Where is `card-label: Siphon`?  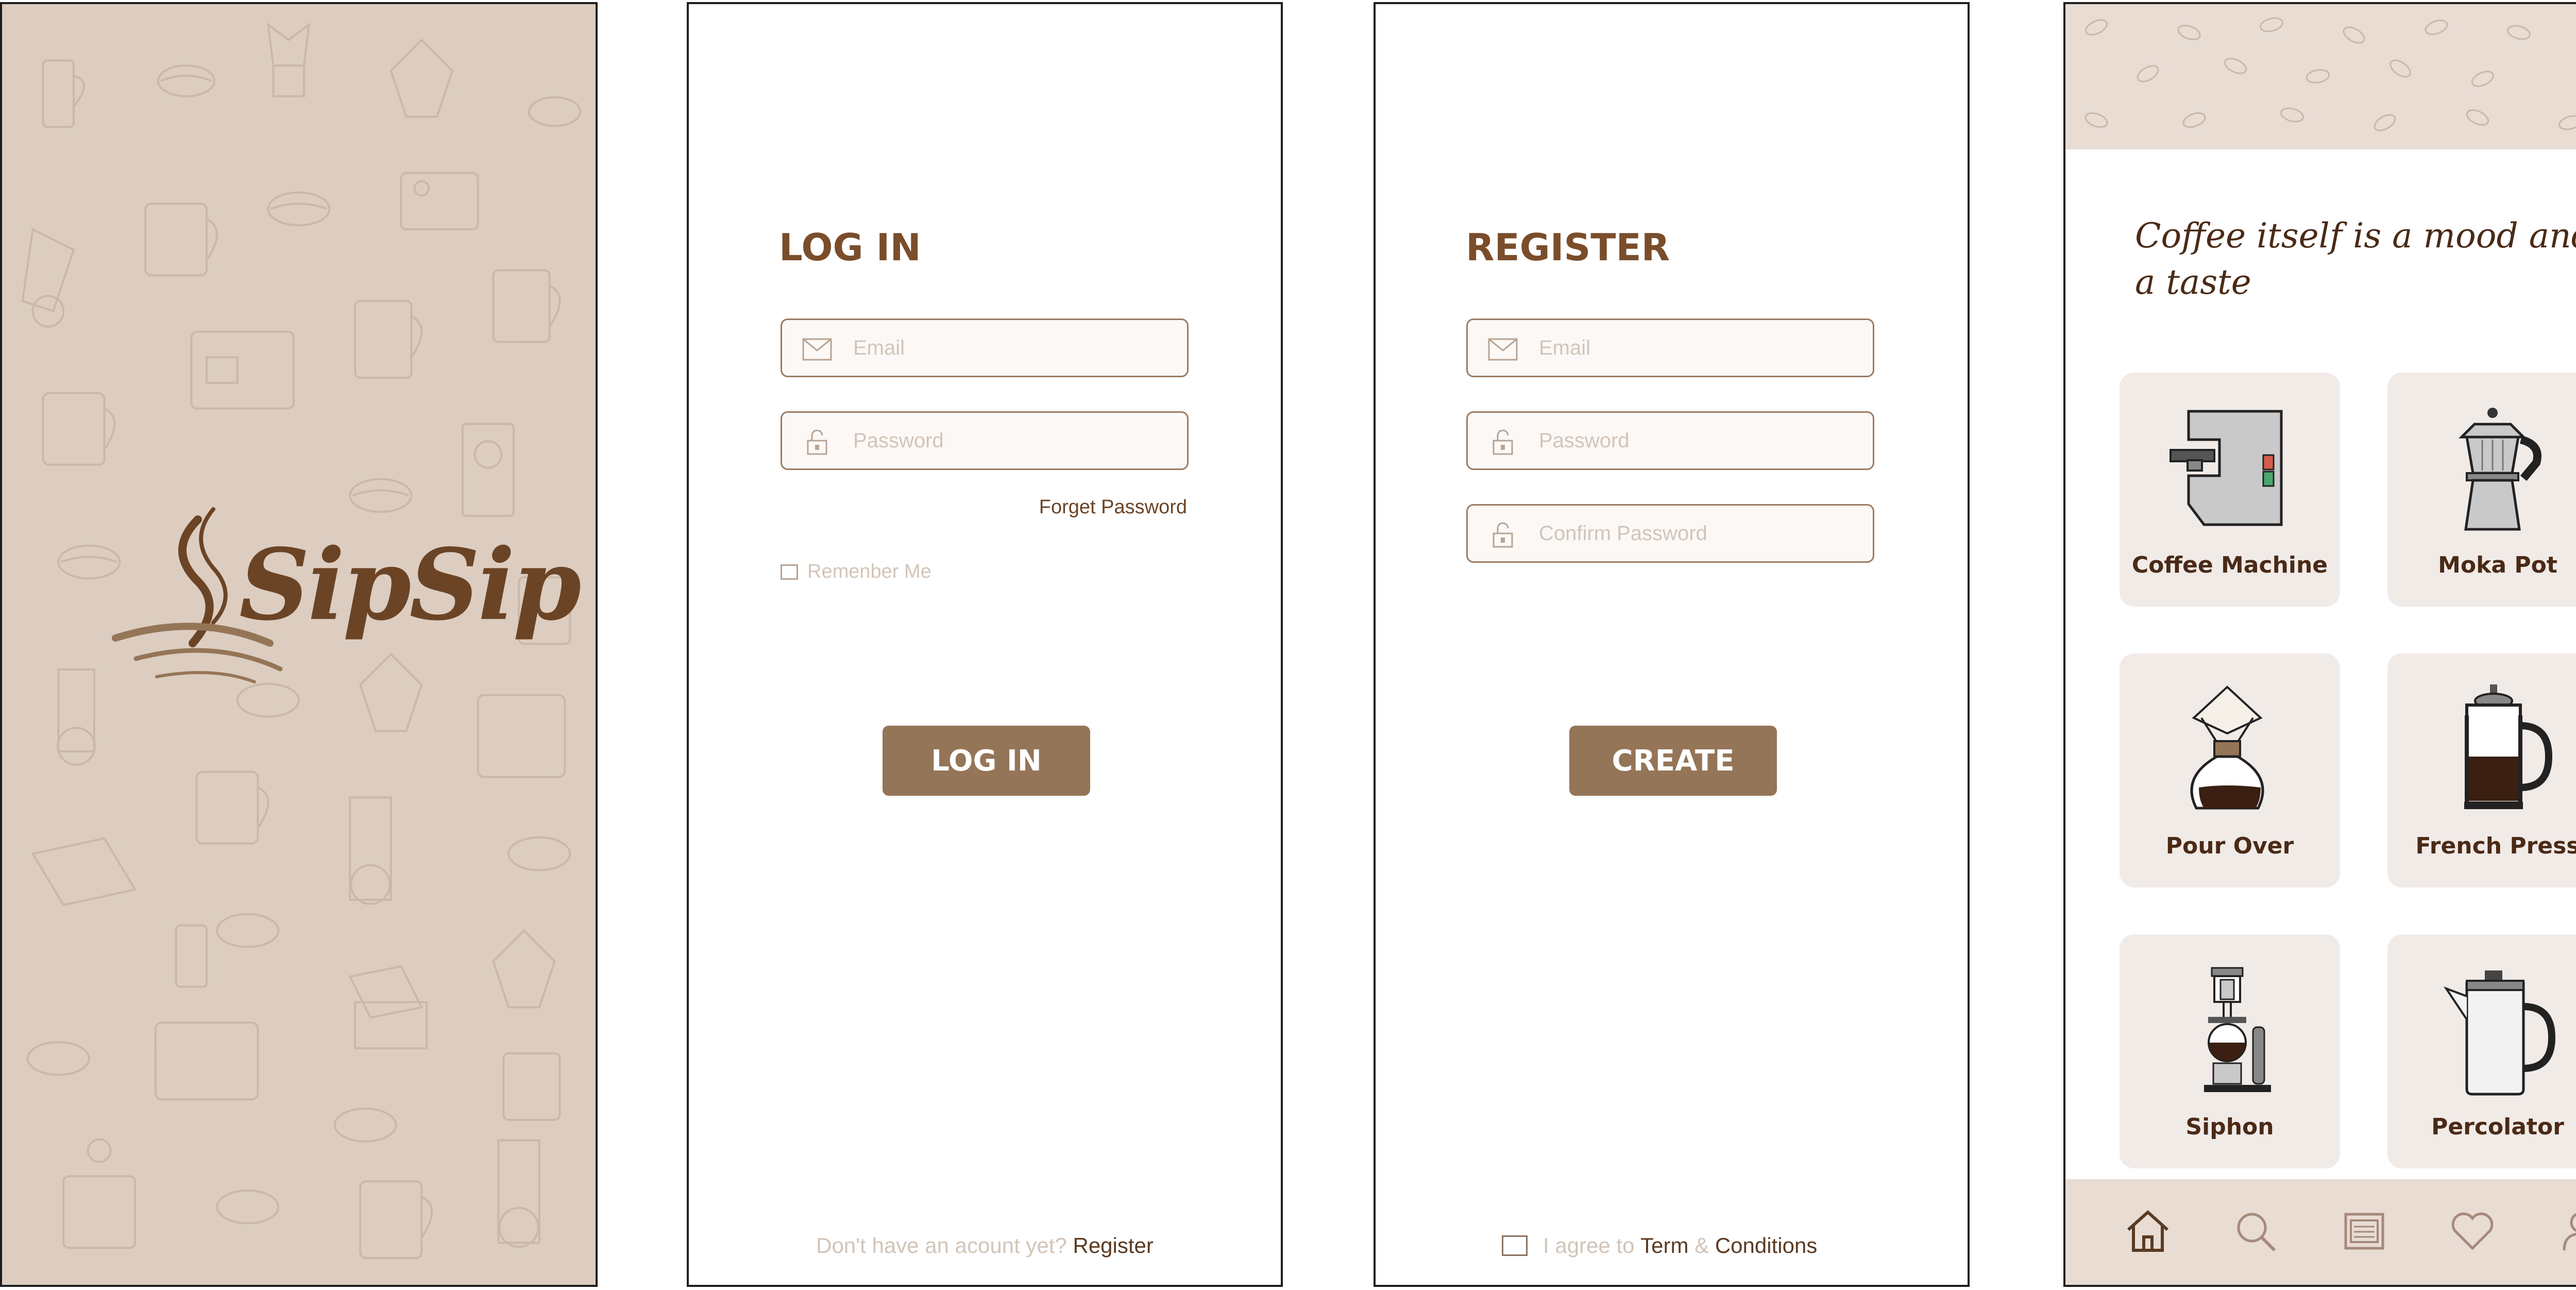 card-label: Siphon is located at coordinates (2229, 1127).